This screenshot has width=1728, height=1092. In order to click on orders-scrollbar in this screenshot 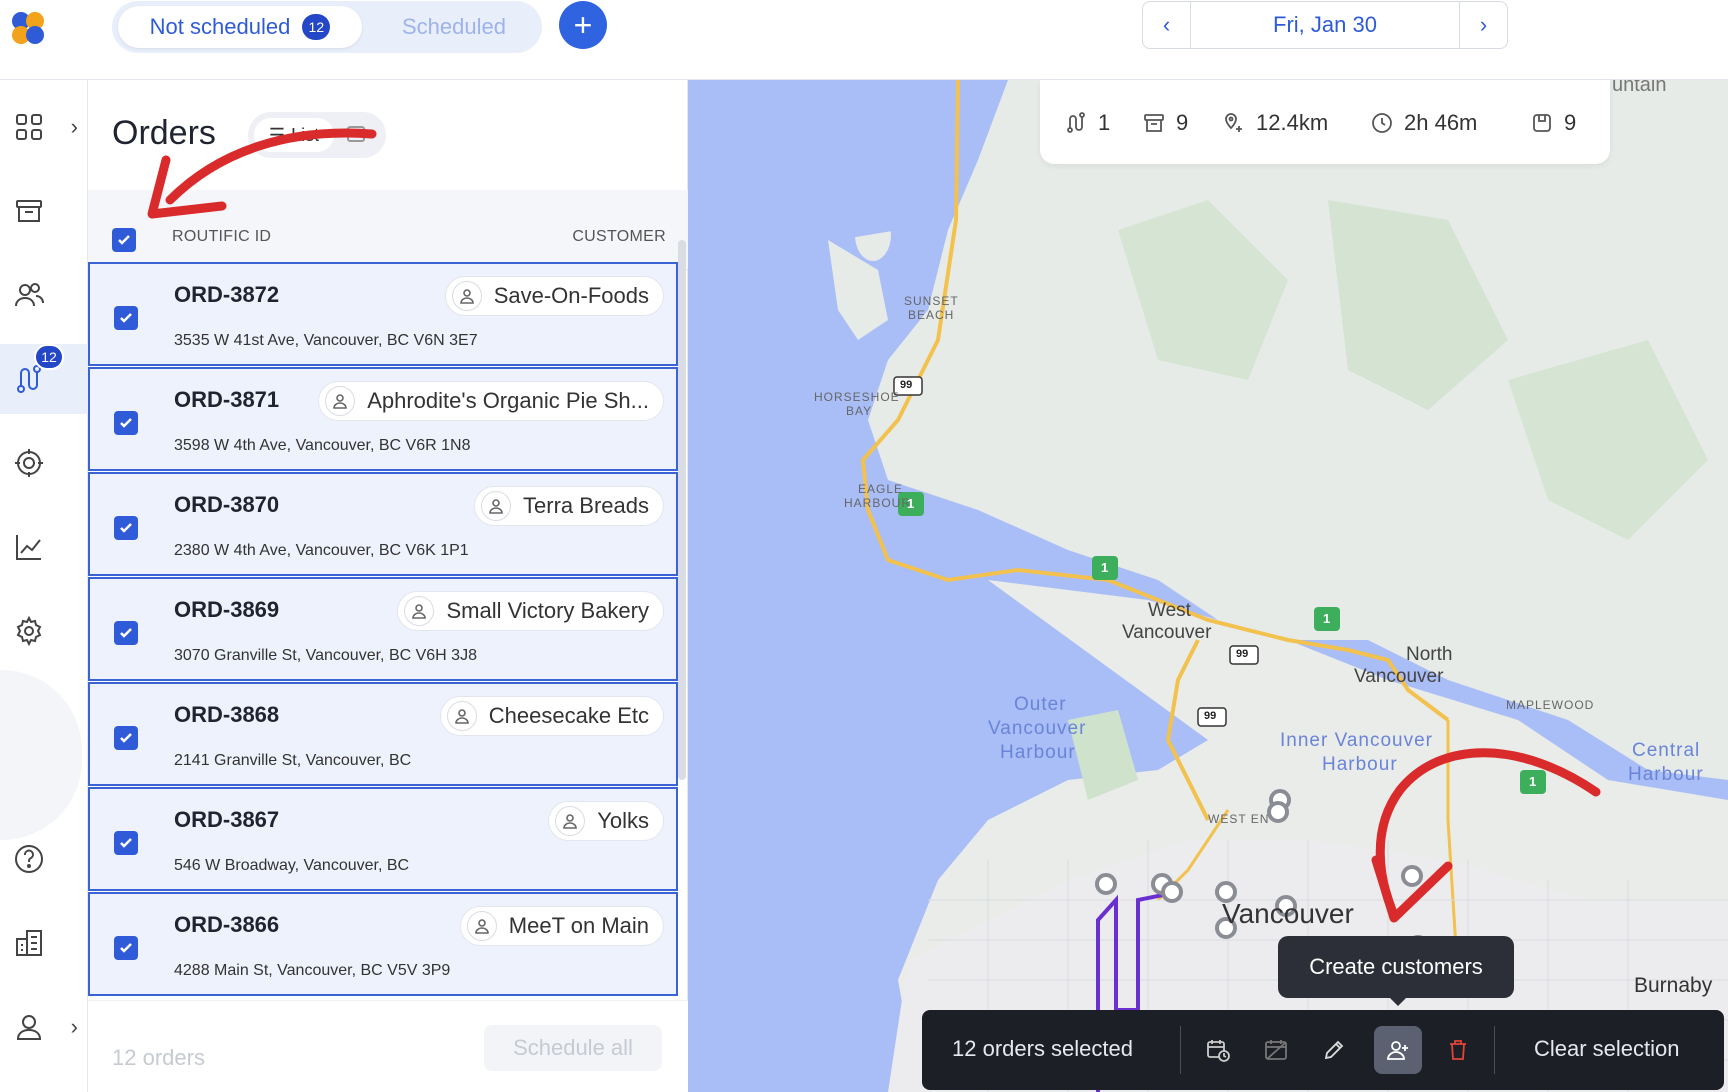, I will do `click(682, 510)`.